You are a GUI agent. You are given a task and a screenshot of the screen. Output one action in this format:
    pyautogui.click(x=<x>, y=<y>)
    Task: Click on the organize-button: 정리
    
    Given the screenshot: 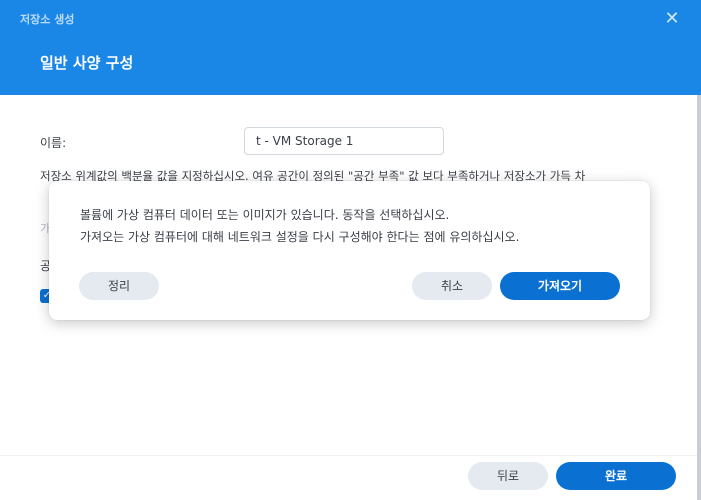 What is the action you would take?
    pyautogui.click(x=119, y=286)
    